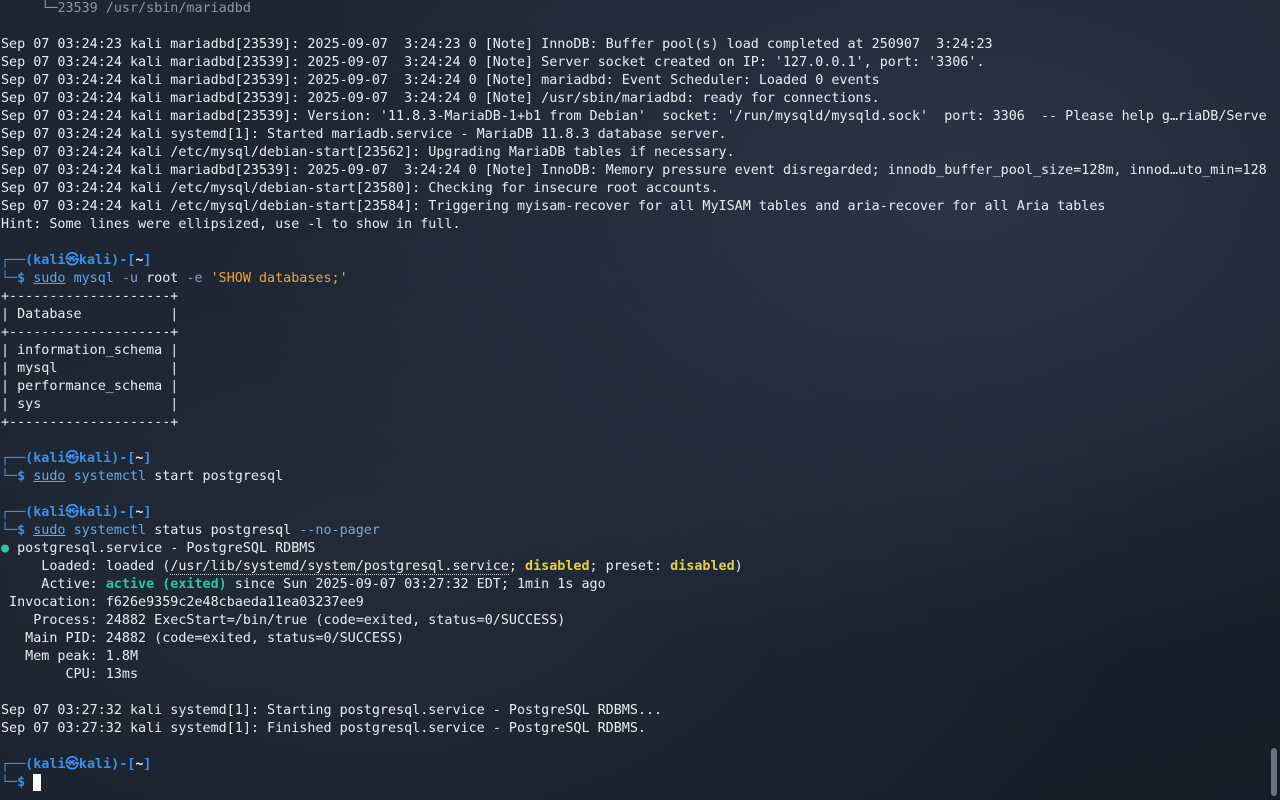 This screenshot has height=800, width=1280. Describe the element at coordinates (90, 404) in the screenshot. I see `db-table-row: | sys |` at that location.